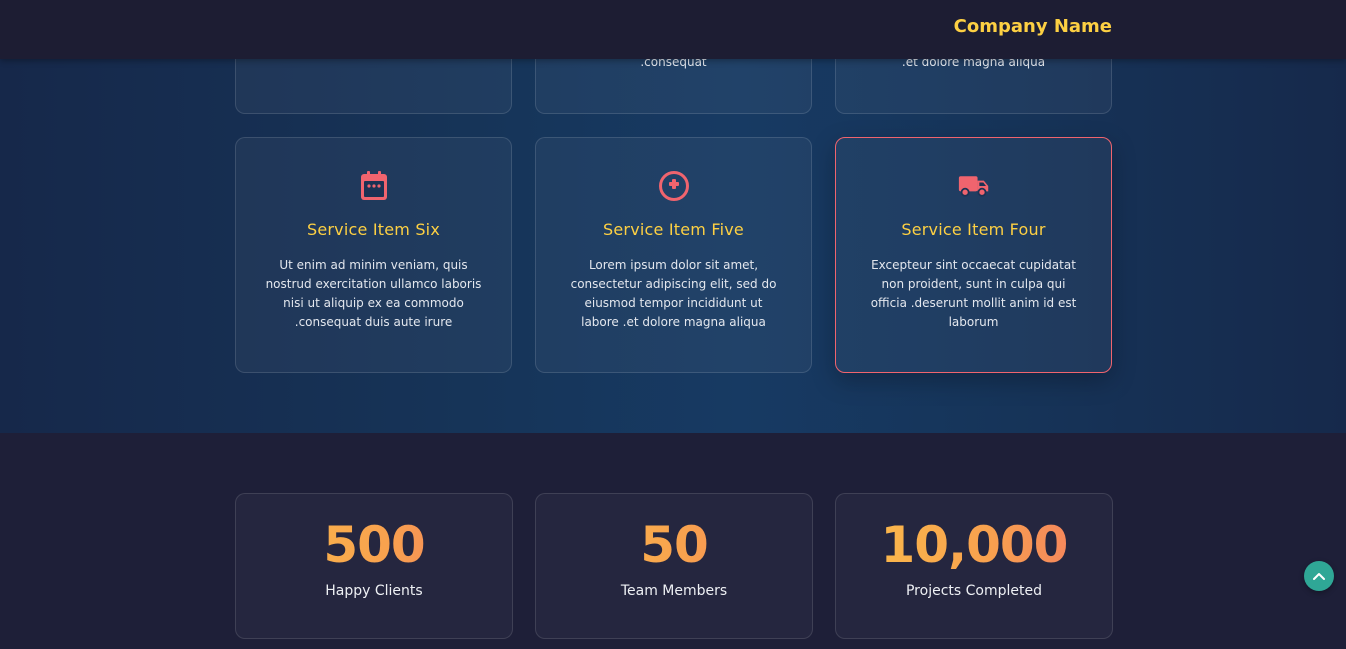 This screenshot has height=649, width=1346. I want to click on service-title: Service Item Five, so click(673, 229).